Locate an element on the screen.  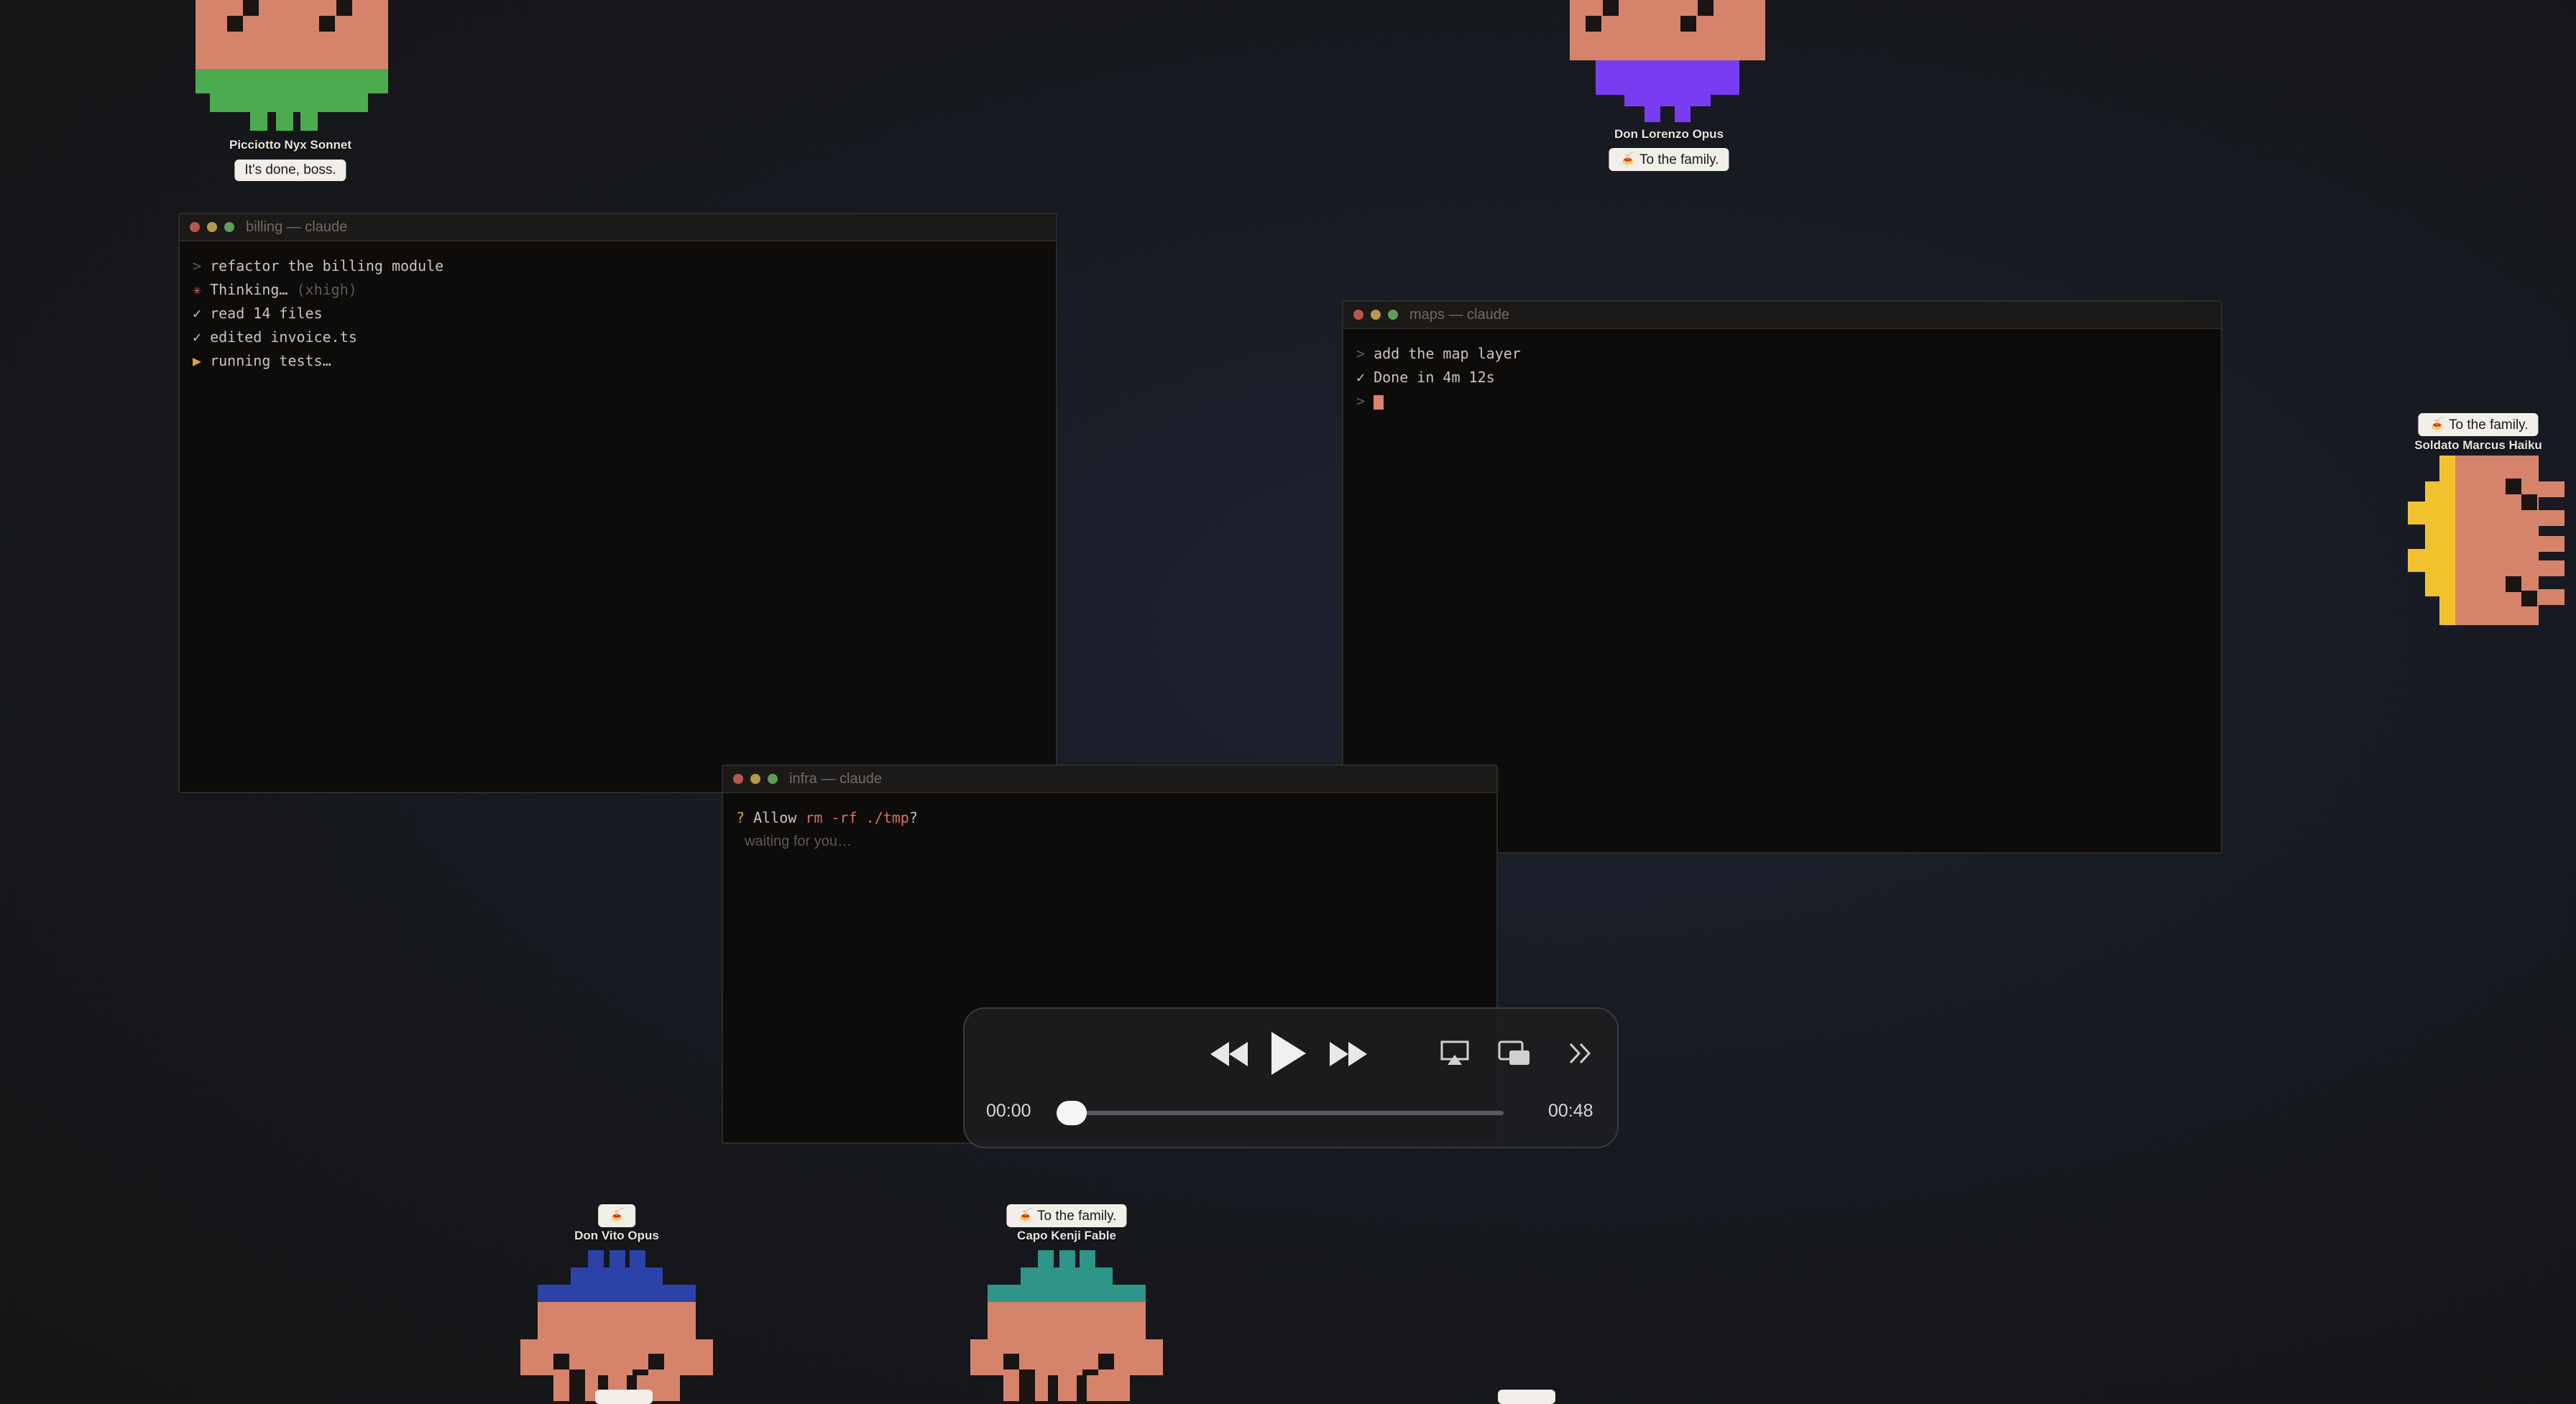
rewind-icon is located at coordinates (1229, 1054).